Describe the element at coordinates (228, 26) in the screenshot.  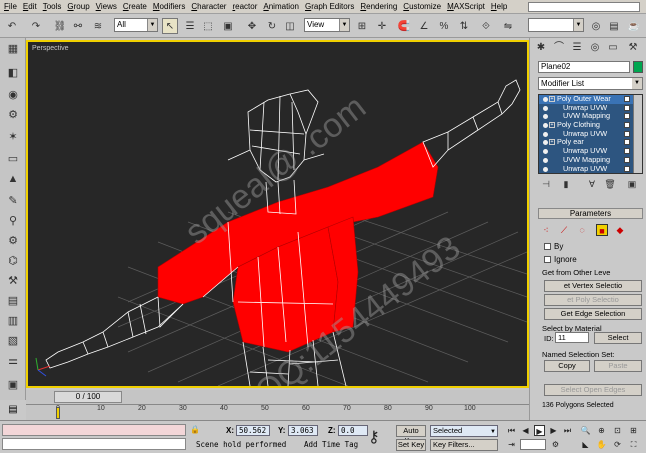
I see `window-crossing-icon: ▣` at that location.